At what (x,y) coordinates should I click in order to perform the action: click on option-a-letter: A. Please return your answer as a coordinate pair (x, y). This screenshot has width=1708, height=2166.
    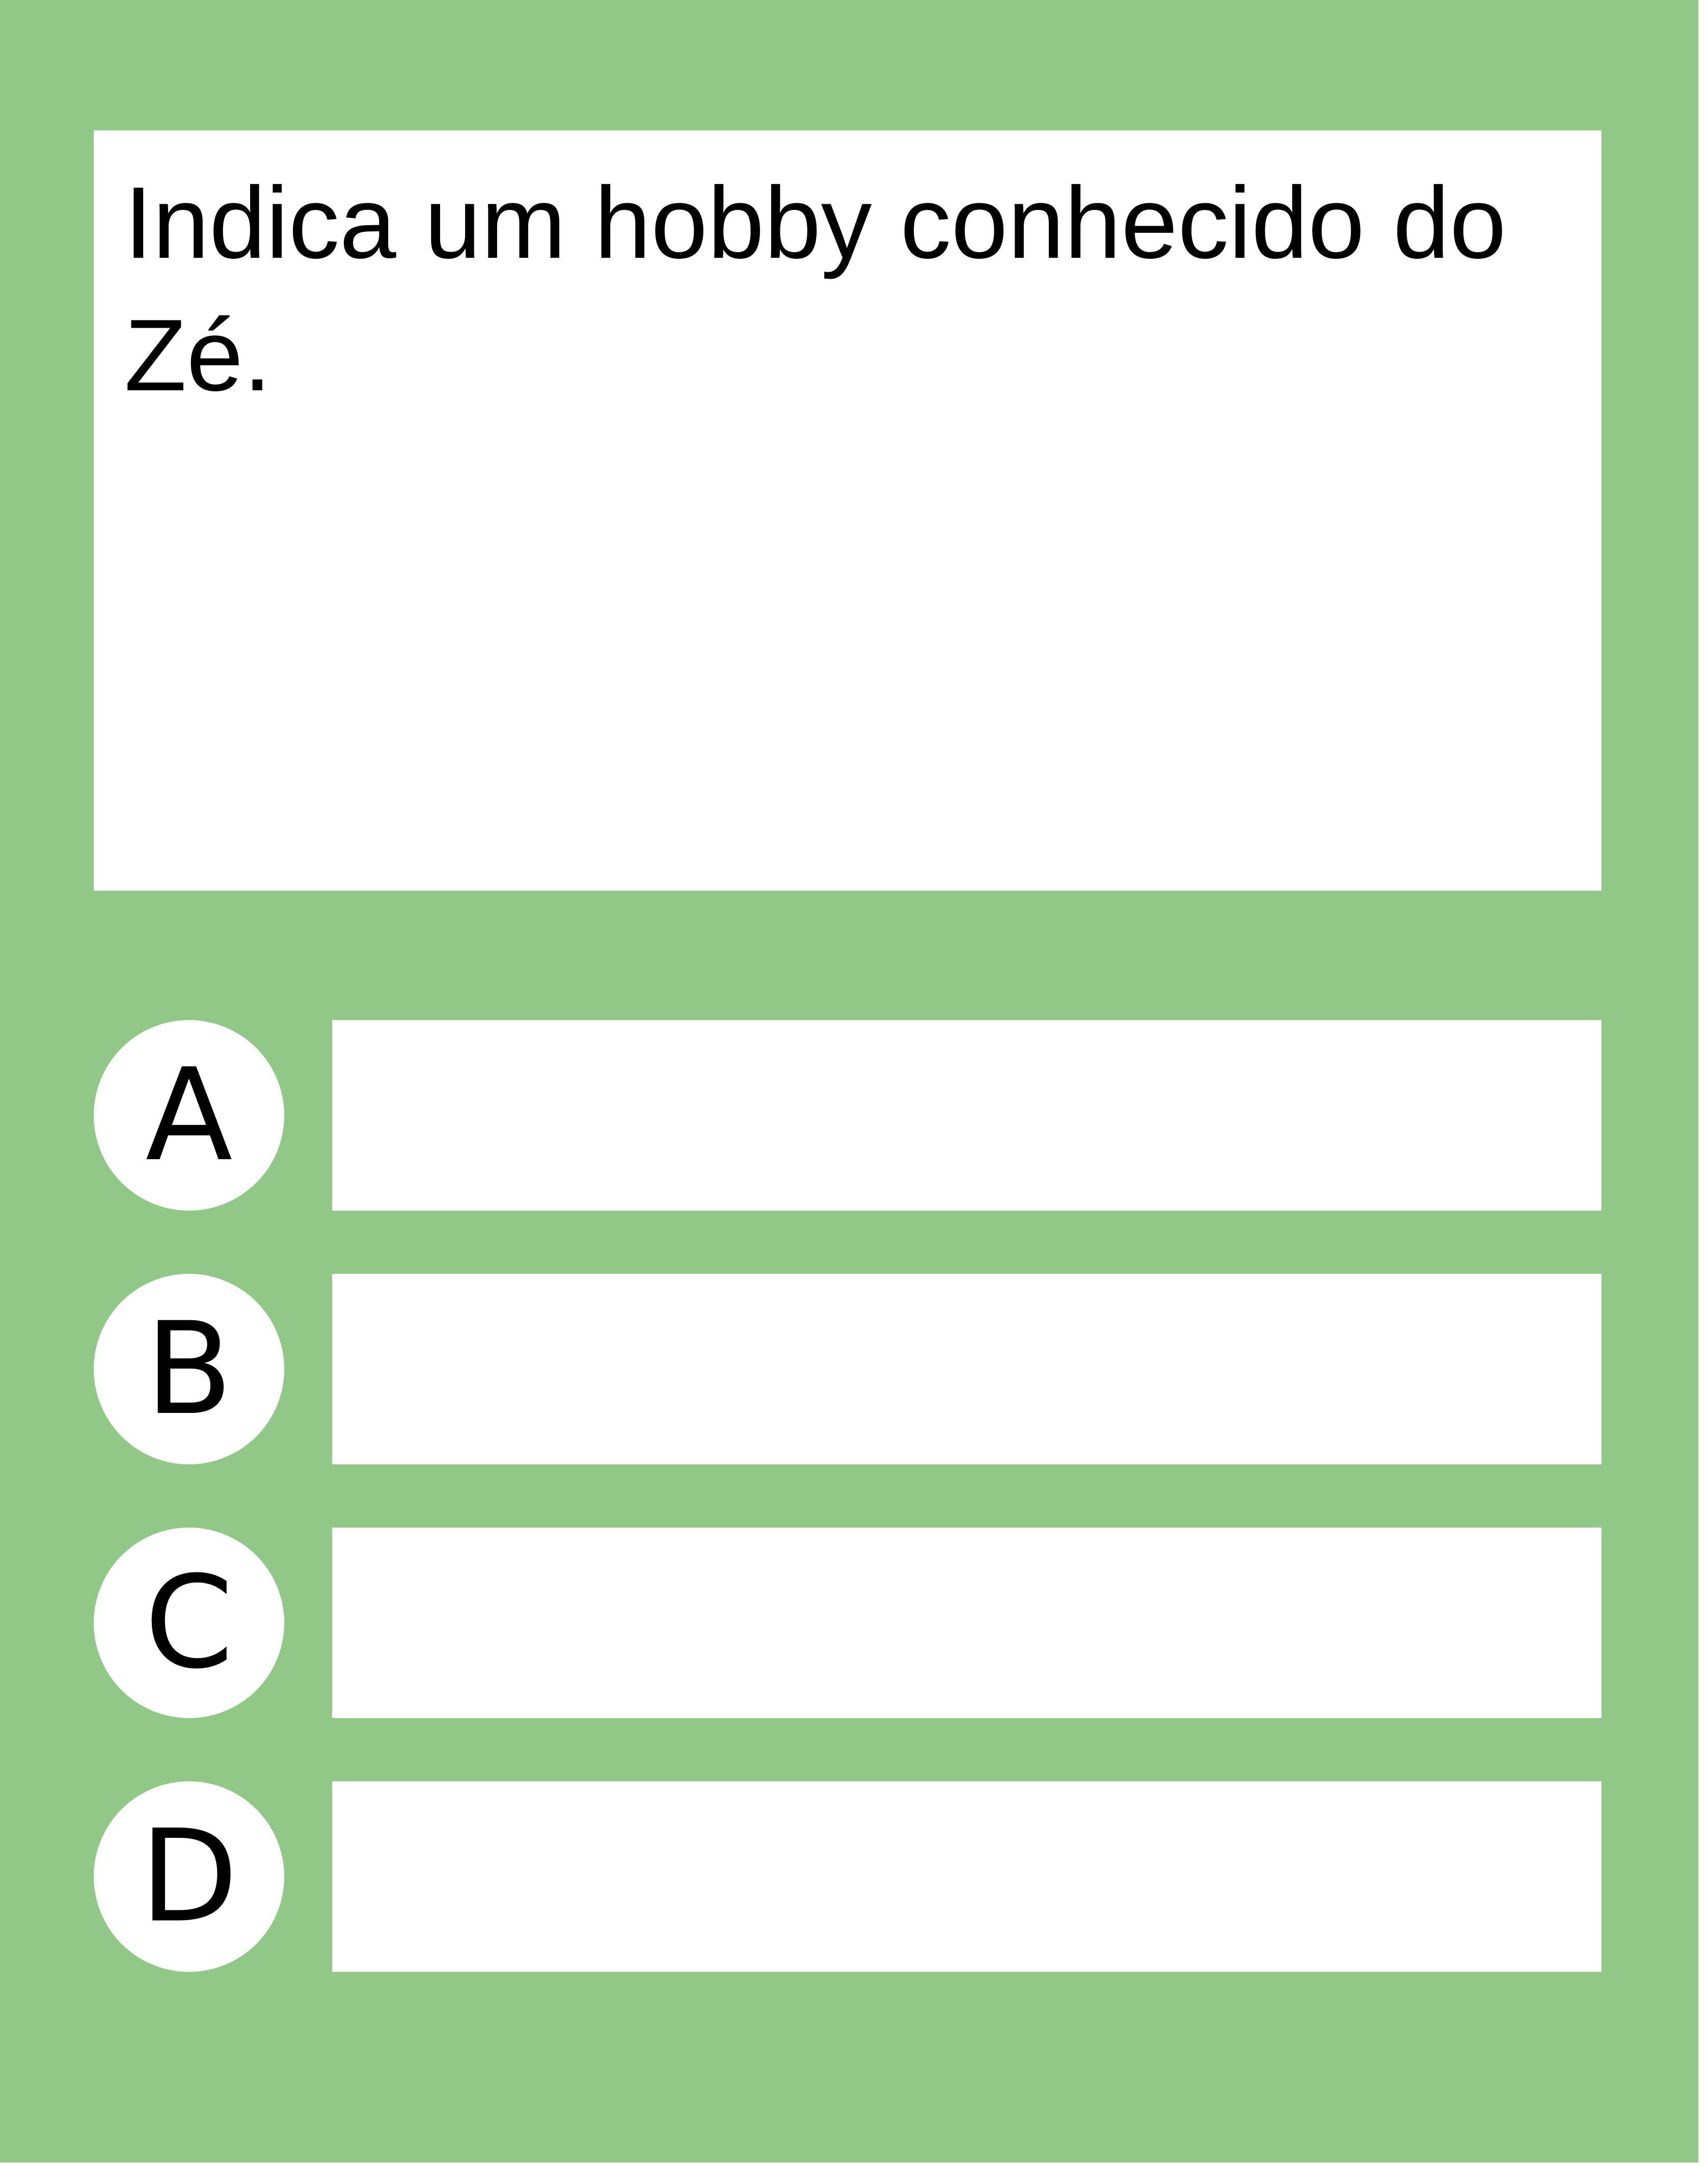
    Looking at the image, I should click on (189, 1115).